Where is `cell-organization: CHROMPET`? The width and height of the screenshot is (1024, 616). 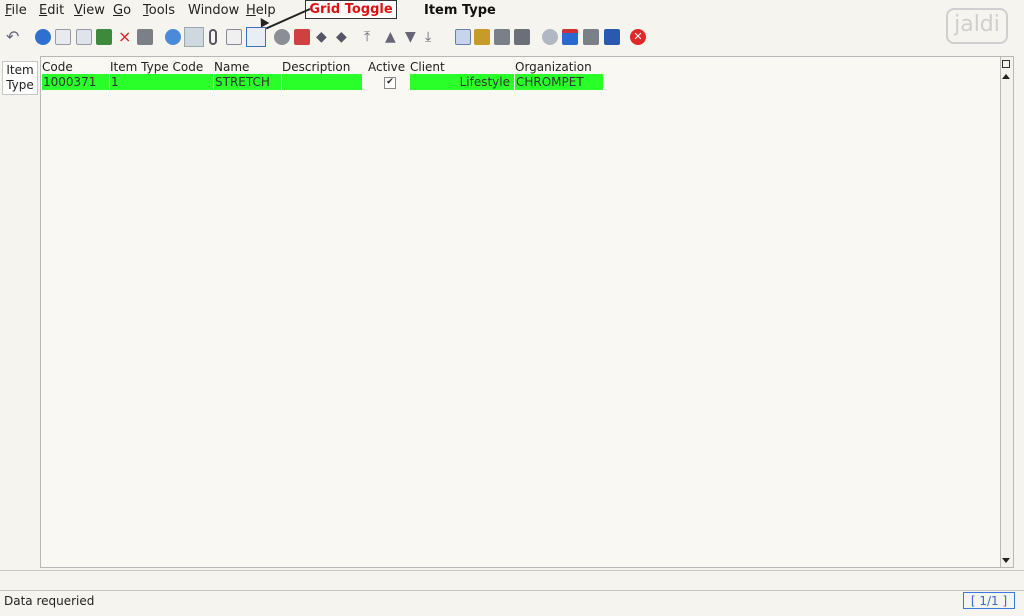
cell-organization: CHROMPET is located at coordinates (559, 82).